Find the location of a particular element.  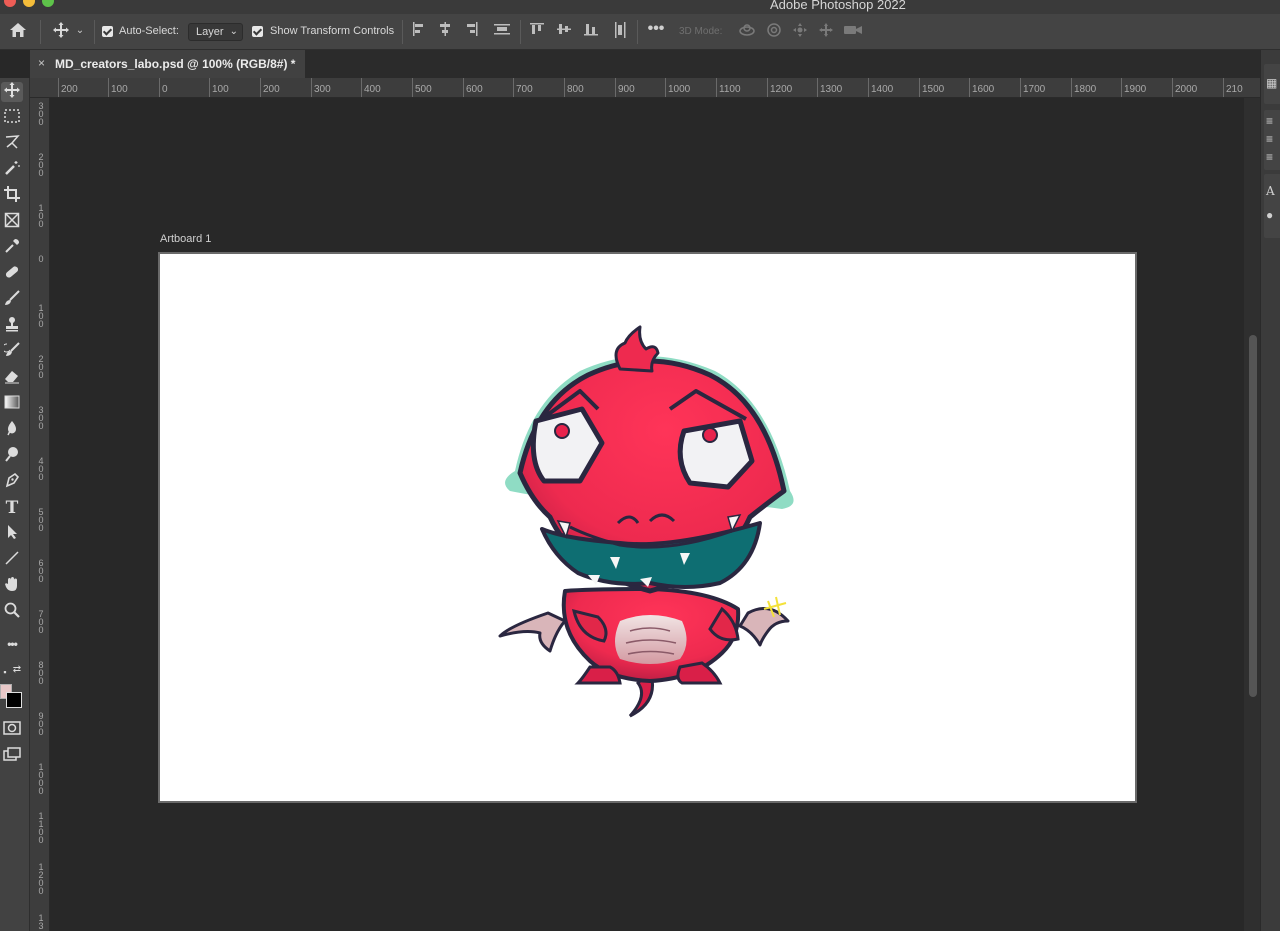

hand-tool-icon is located at coordinates (12, 586).